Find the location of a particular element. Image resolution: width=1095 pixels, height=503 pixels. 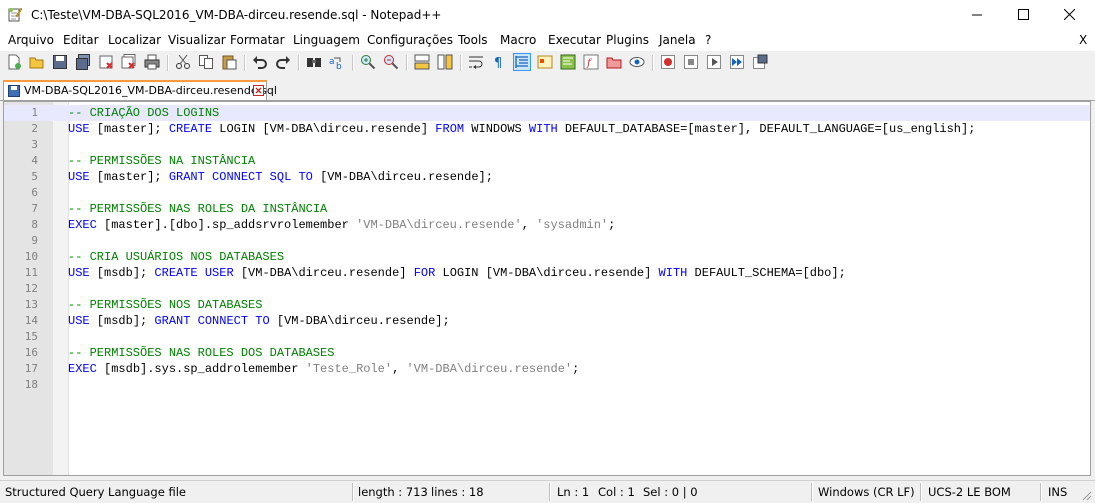

record-macro-icon is located at coordinates (668, 62).